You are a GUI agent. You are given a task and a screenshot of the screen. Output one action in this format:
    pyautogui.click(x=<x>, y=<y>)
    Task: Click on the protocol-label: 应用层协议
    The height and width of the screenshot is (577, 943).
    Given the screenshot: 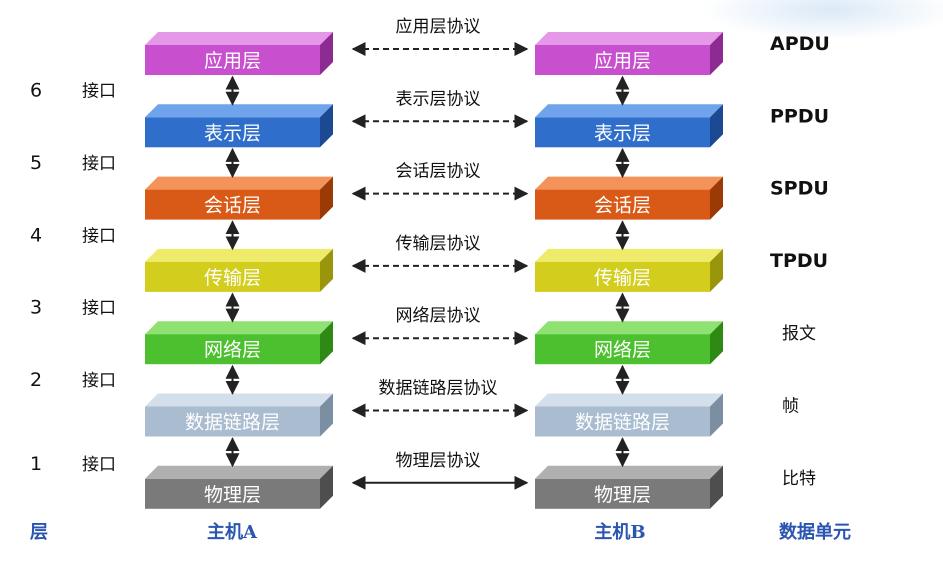 What is the action you would take?
    pyautogui.click(x=438, y=27)
    